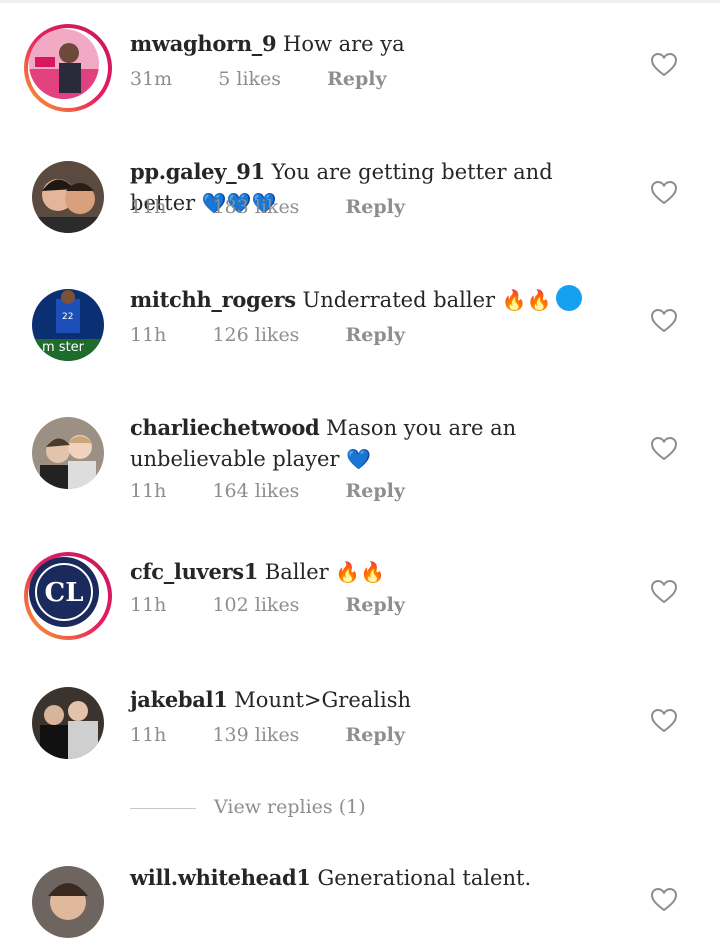  What do you see at coordinates (249, 79) in the screenshot?
I see `comment-likes: 5 likes` at bounding box center [249, 79].